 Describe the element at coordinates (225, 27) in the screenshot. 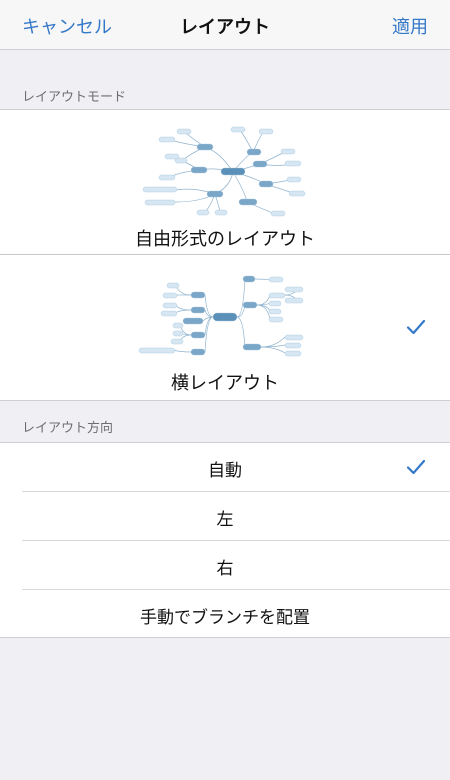

I see `page-title: レイアウト` at that location.